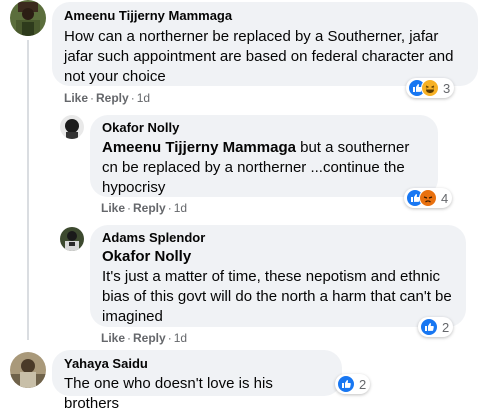 The width and height of the screenshot is (496, 414). What do you see at coordinates (278, 238) in the screenshot?
I see `comment-author: Adams Splendor` at bounding box center [278, 238].